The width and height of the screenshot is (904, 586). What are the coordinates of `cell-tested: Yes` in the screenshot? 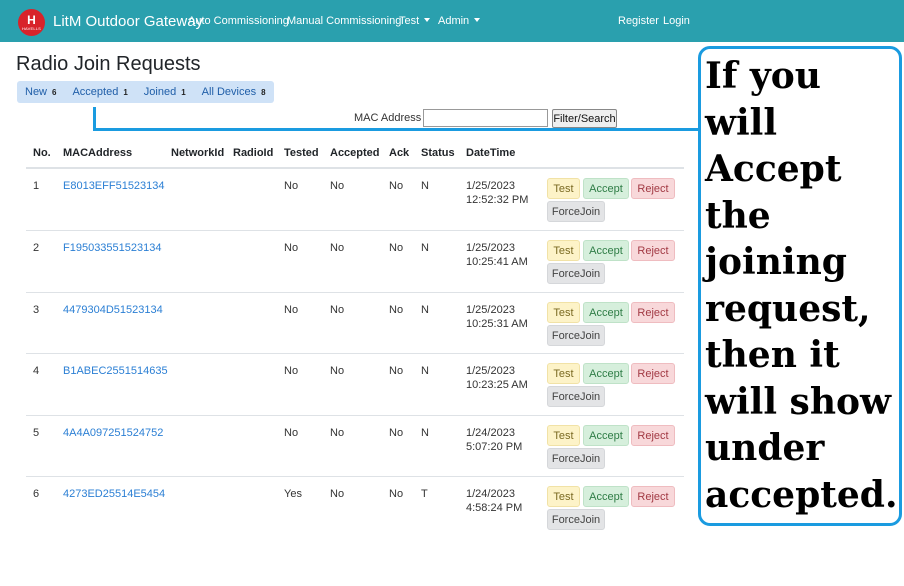 It's located at (293, 494).